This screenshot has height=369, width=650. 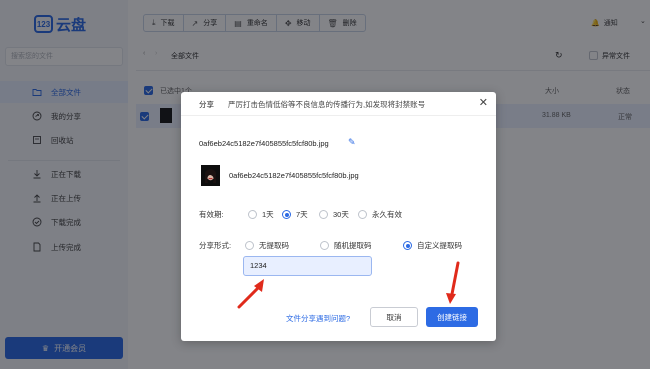 I want to click on validity-option-30d: 30天, so click(x=334, y=214).